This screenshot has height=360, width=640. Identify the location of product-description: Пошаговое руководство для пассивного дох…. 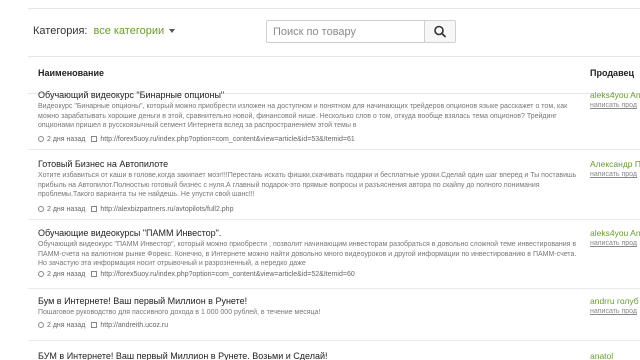
(179, 312).